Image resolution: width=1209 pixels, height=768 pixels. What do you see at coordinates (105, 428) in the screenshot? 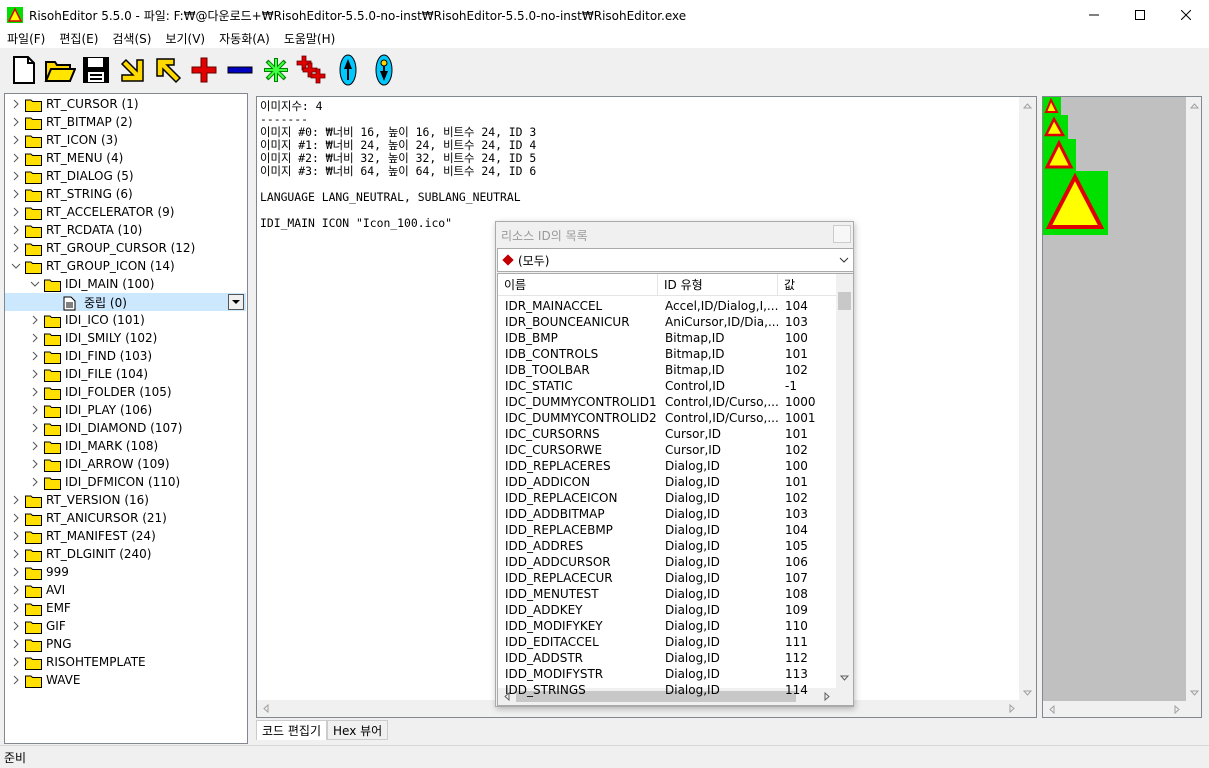
I see `tree-item: IDI_DIAMOND (107)` at bounding box center [105, 428].